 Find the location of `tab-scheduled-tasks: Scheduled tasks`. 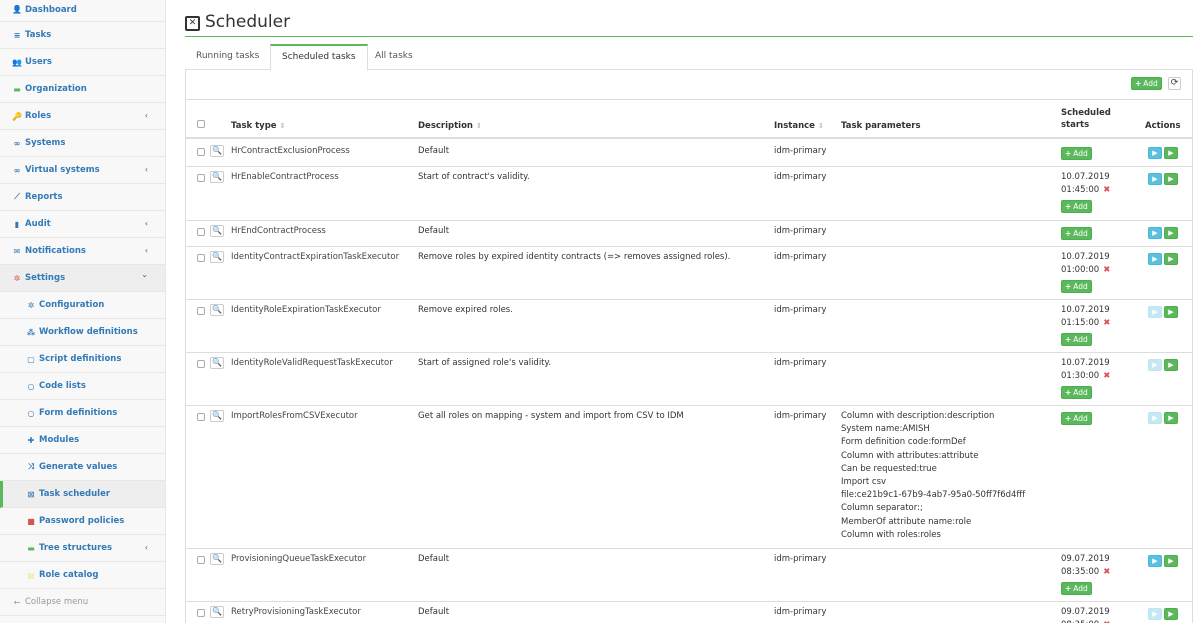

tab-scheduled-tasks: Scheduled tasks is located at coordinates (319, 57).